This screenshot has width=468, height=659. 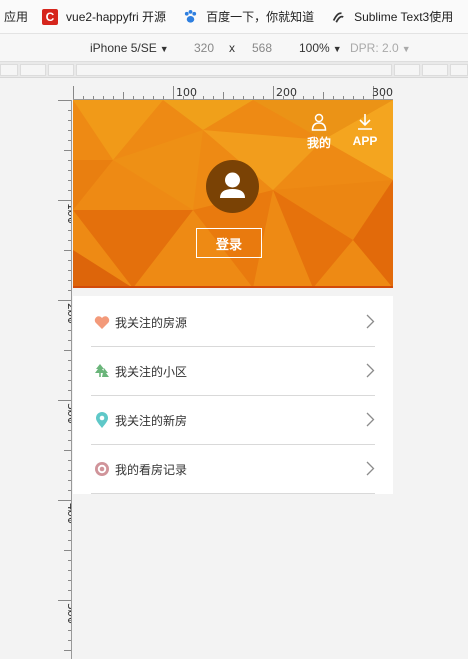 I want to click on my-account-button: 我的, so click(x=319, y=132).